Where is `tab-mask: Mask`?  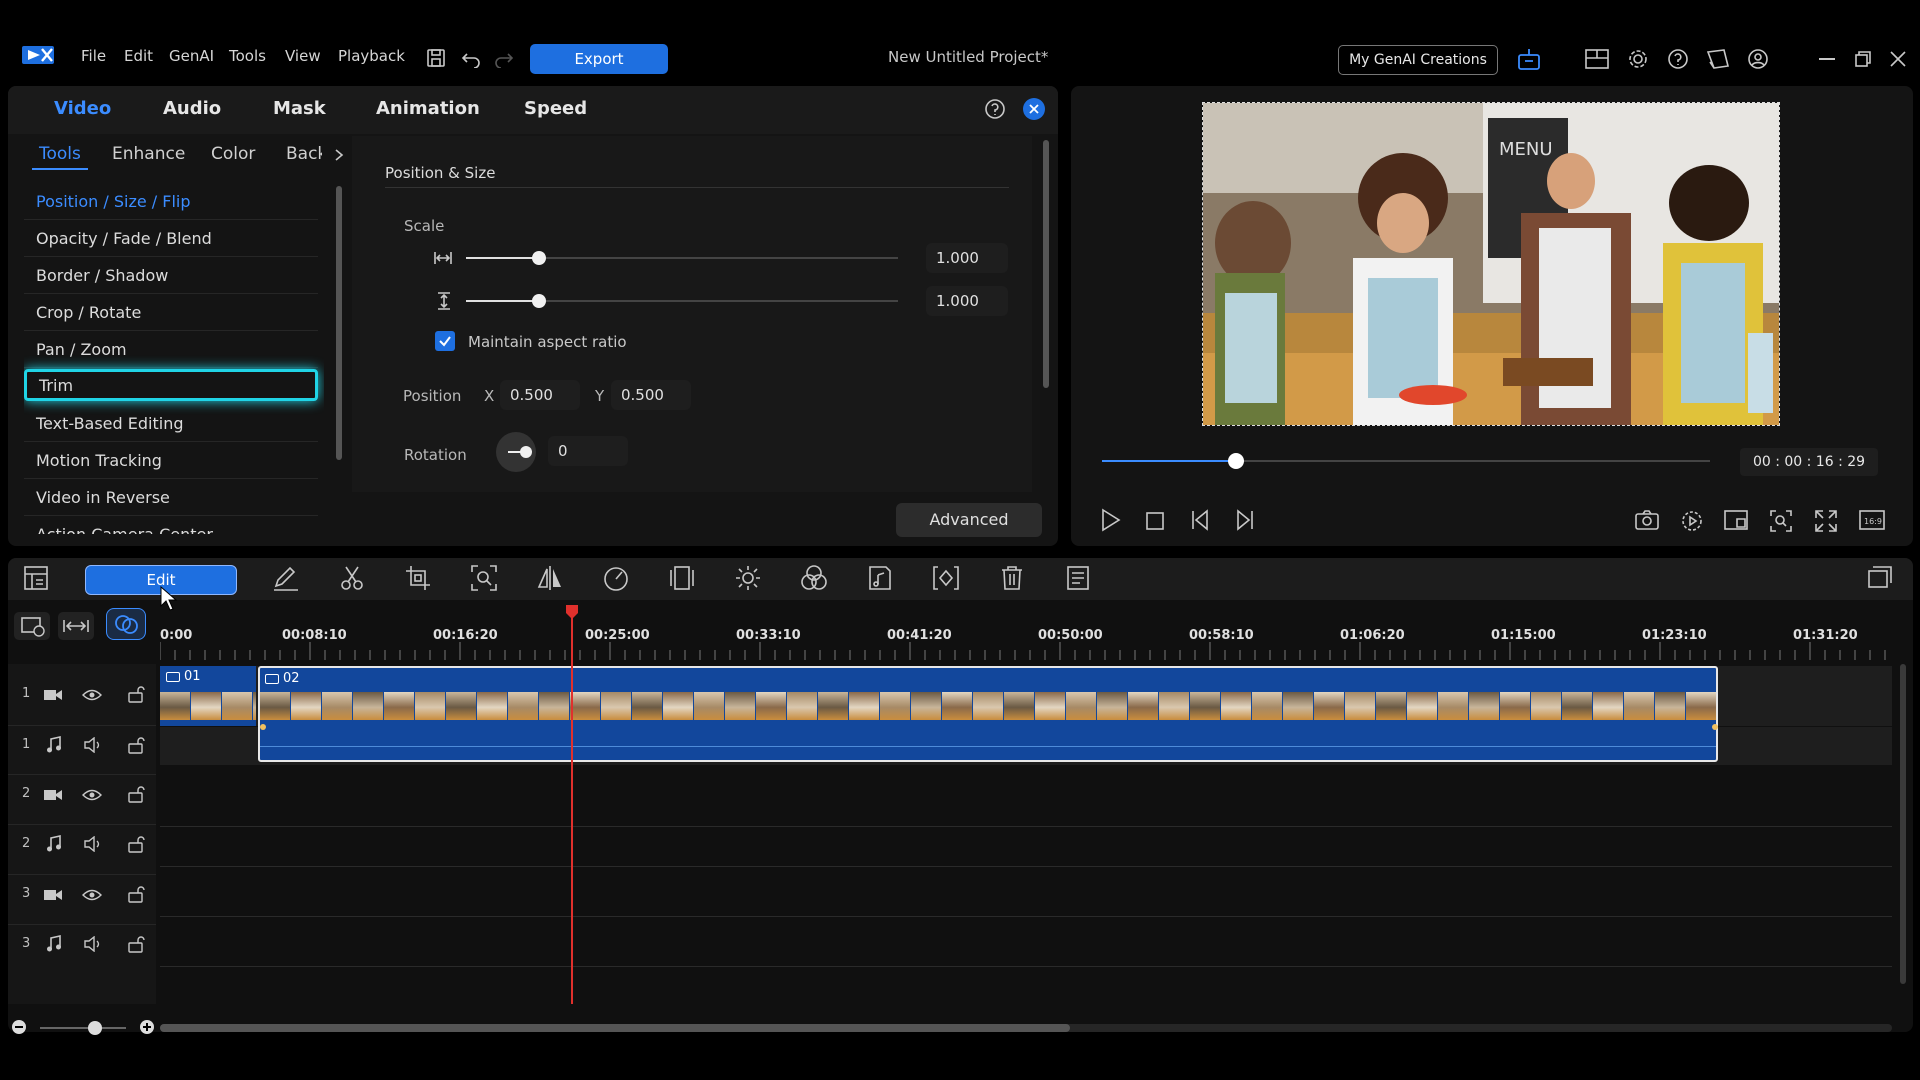 tab-mask: Mask is located at coordinates (299, 108).